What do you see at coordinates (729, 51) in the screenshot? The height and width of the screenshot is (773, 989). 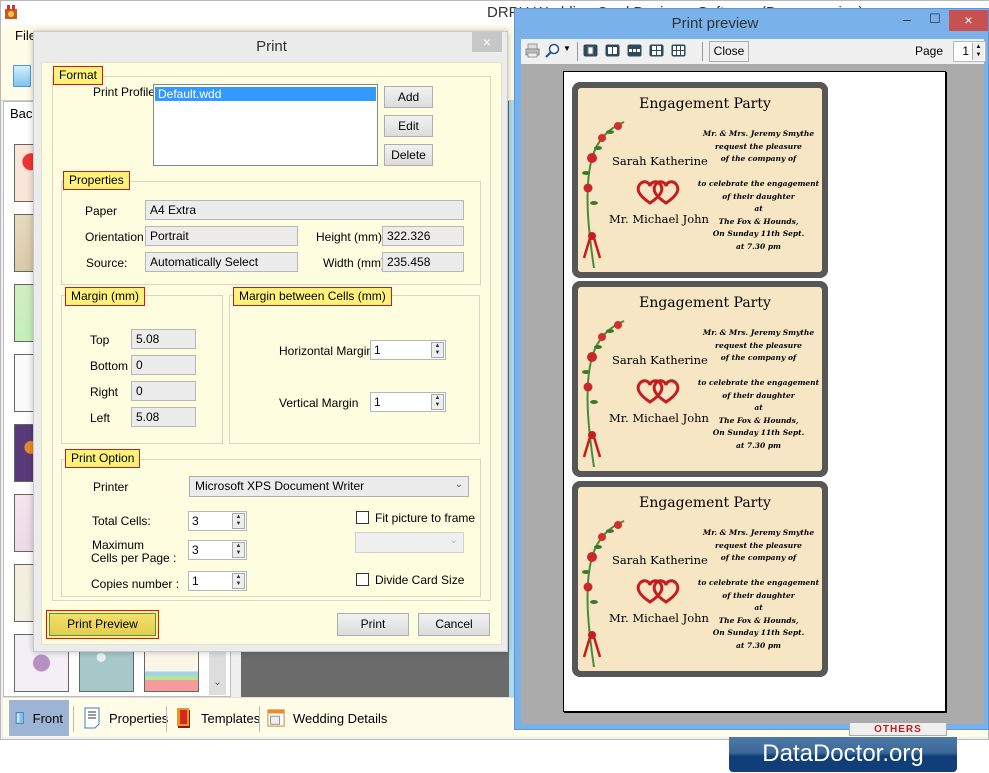 I see `preview-close-button: Close` at bounding box center [729, 51].